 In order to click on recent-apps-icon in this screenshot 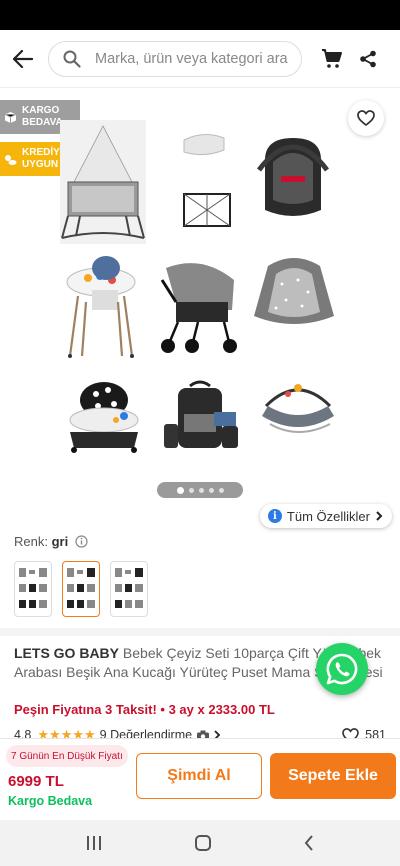, I will do `click(94, 843)`.